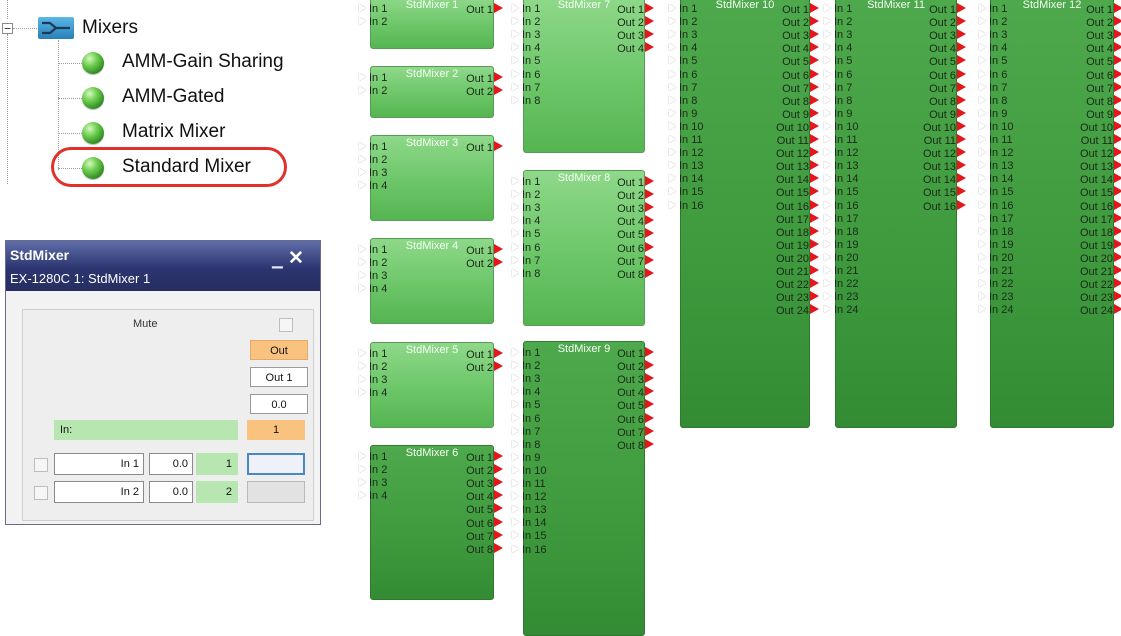 The height and width of the screenshot is (636, 1121). What do you see at coordinates (276, 464) in the screenshot?
I see `crosspoint-in1-out1` at bounding box center [276, 464].